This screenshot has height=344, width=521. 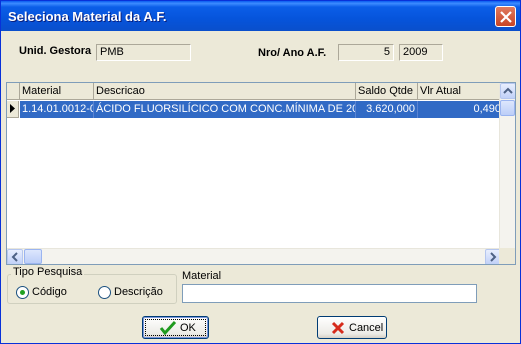 I want to click on ok-button-label: OK, so click(x=188, y=328).